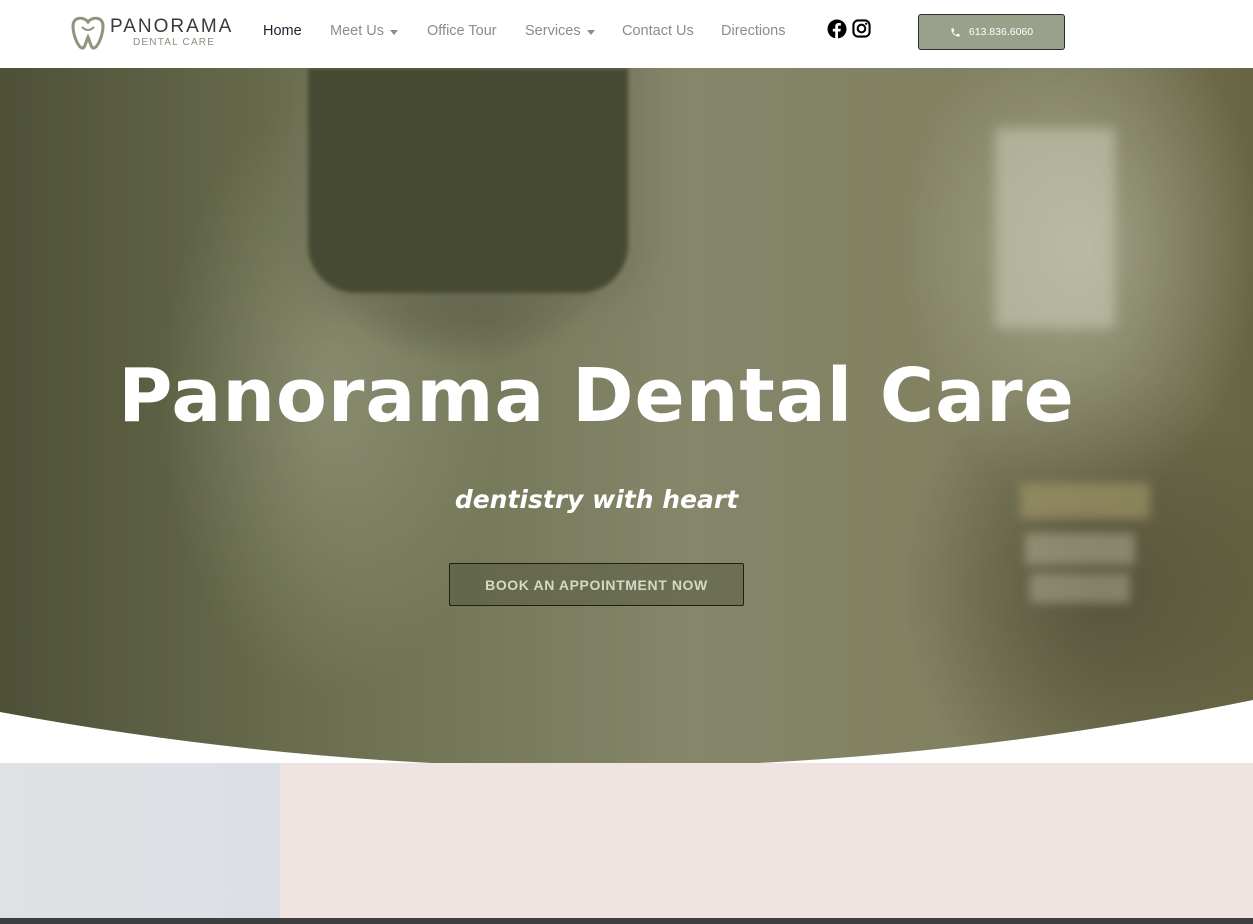 The image size is (1253, 924). I want to click on nav-directions-label: Directions, so click(753, 31).